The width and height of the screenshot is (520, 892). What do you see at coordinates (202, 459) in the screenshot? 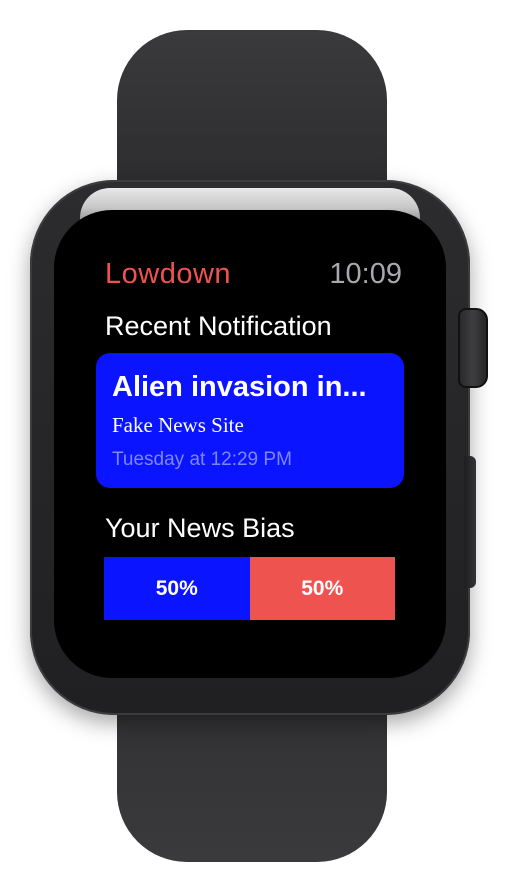
I see `notification-timestamp: Tuesday at 12:29 PM` at bounding box center [202, 459].